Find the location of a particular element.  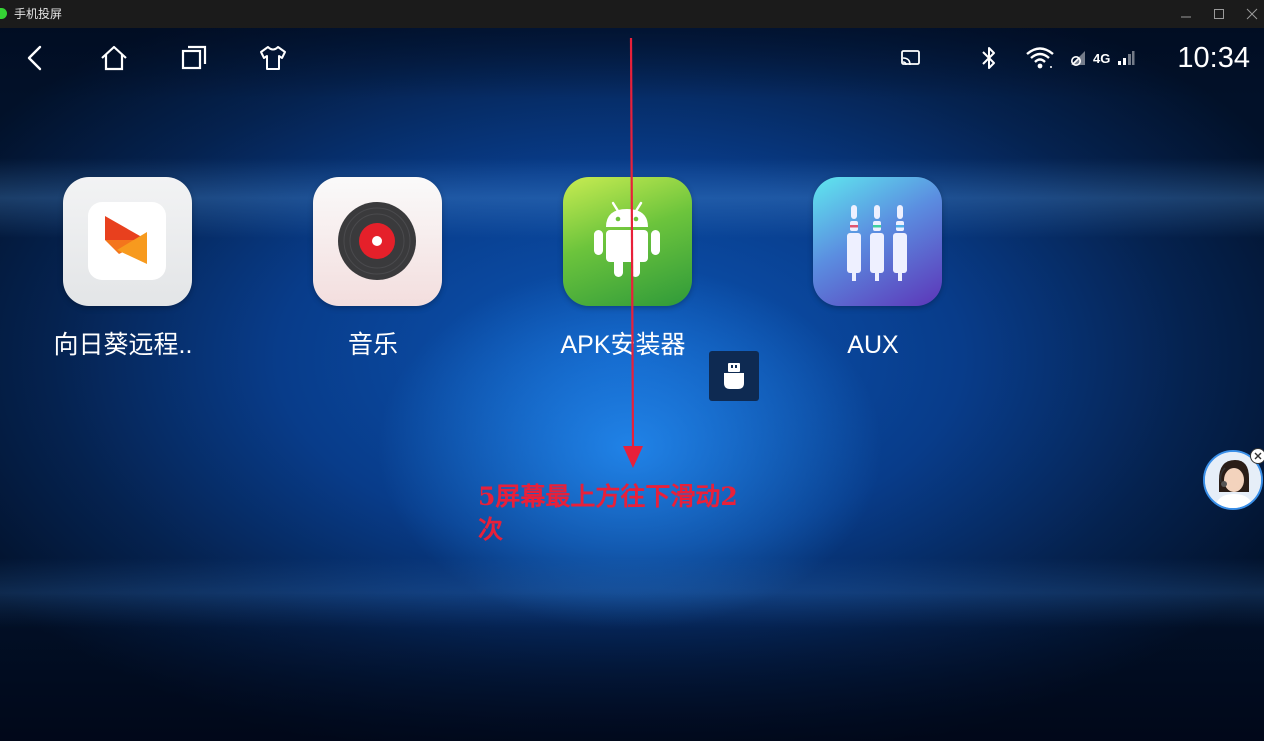

app-label: AUX is located at coordinates (873, 345).